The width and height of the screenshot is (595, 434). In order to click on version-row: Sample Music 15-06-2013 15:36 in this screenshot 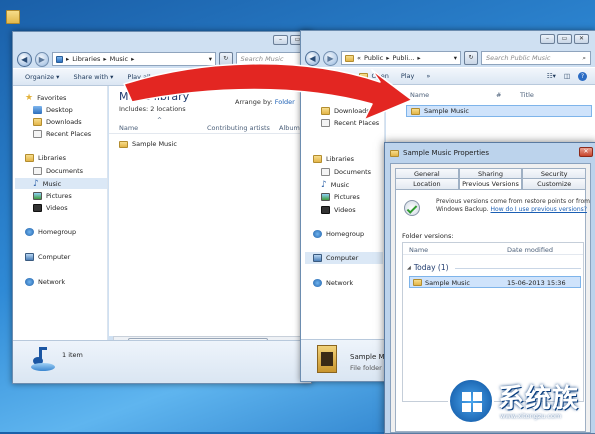, I will do `click(495, 282)`.